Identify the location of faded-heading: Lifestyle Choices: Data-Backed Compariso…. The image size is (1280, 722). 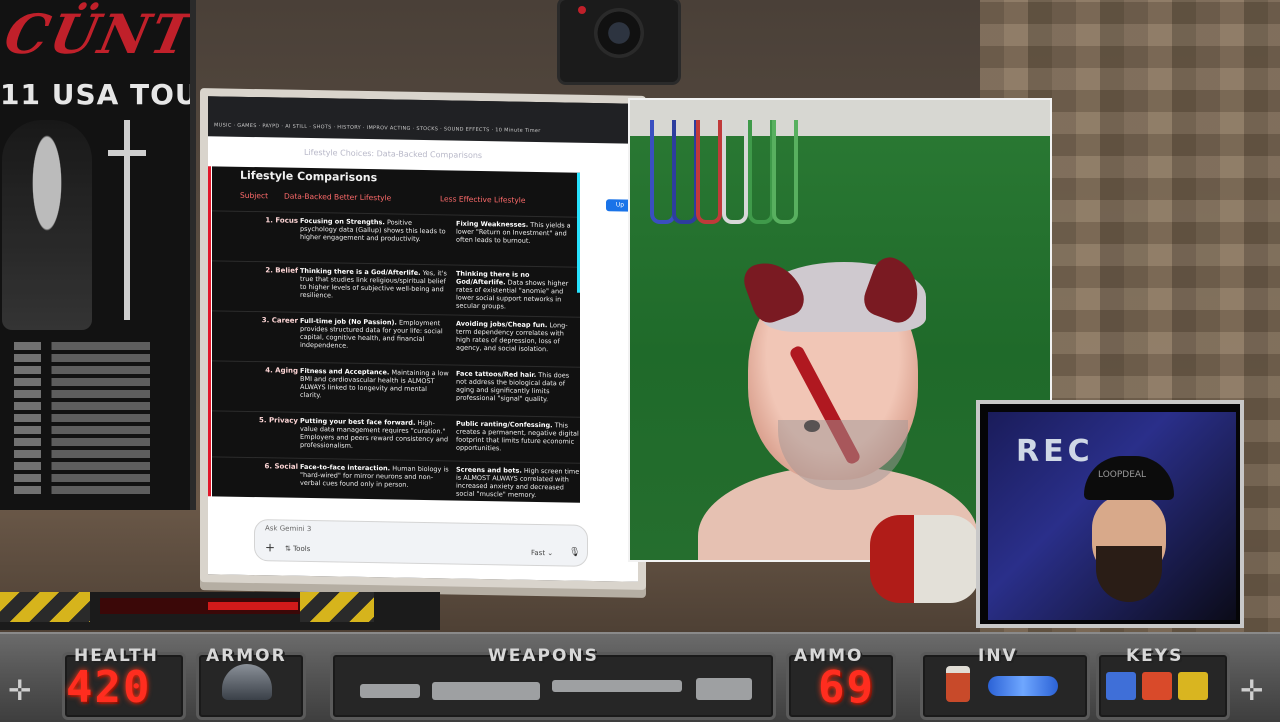
(393, 154).